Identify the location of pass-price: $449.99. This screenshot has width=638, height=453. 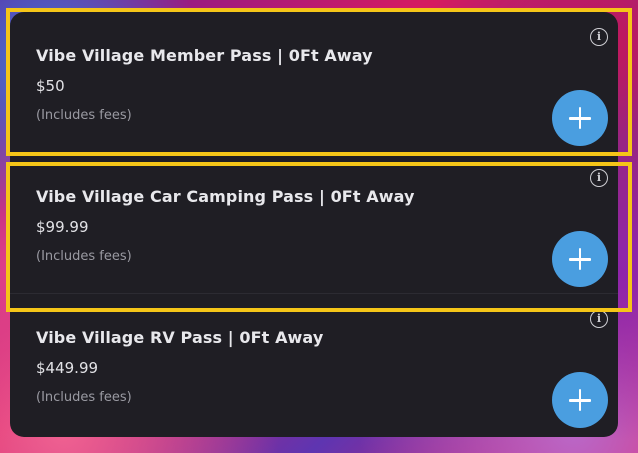
(67, 368).